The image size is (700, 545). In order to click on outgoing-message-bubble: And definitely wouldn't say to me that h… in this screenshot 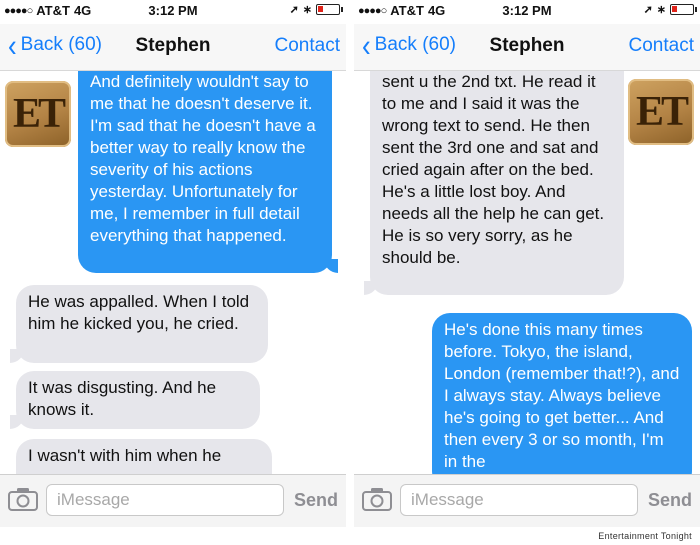, I will do `click(208, 172)`.